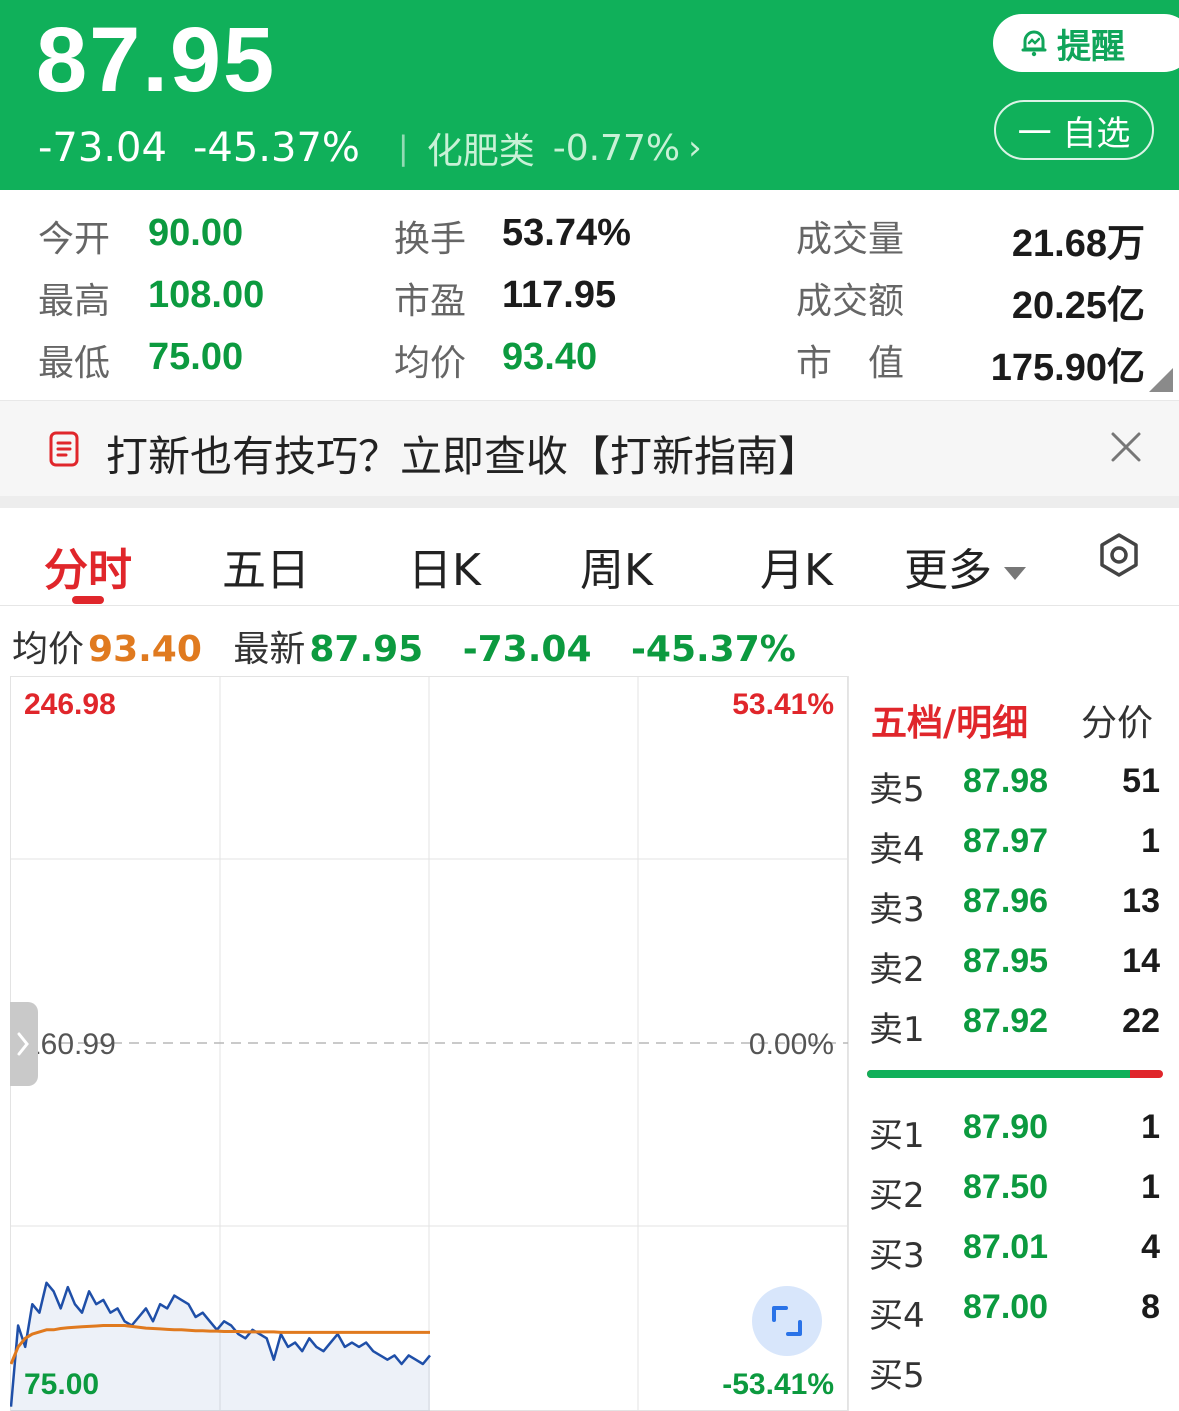 The image size is (1179, 1411). Describe the element at coordinates (616, 566) in the screenshot. I see `tab-weekly-k: 周K` at that location.